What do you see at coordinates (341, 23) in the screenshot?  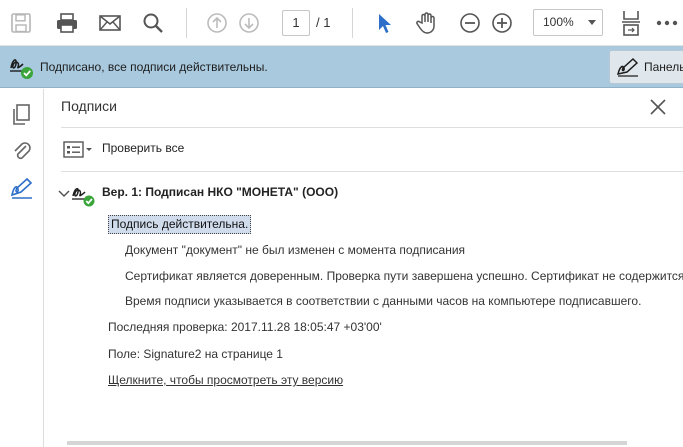 I see `main-toolbar: 1 / 1 100%` at bounding box center [341, 23].